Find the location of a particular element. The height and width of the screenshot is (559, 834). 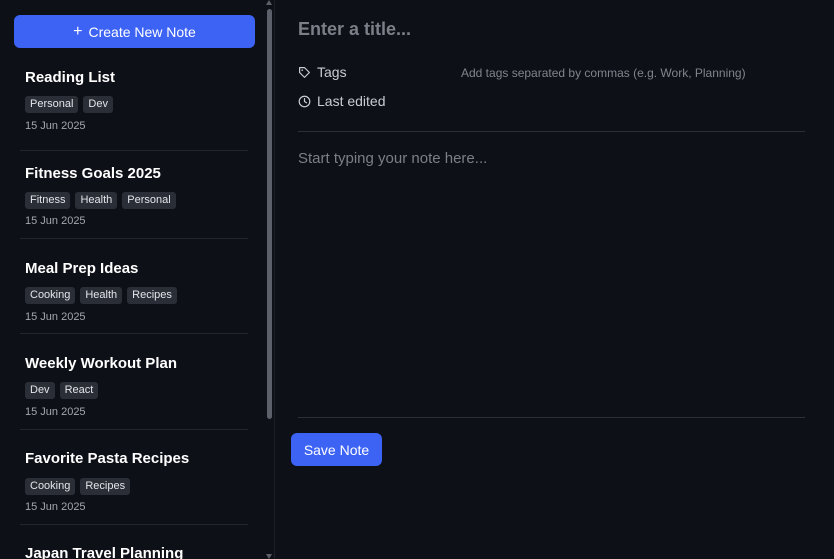

note-tags: Fitness Health Personal is located at coordinates (100, 200).